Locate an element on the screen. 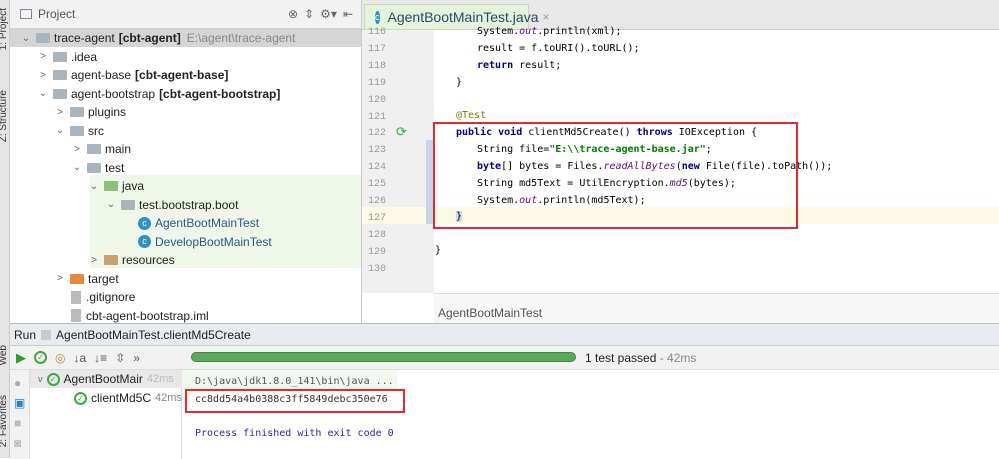 The image size is (999, 459). line-number: 124 is located at coordinates (377, 168).